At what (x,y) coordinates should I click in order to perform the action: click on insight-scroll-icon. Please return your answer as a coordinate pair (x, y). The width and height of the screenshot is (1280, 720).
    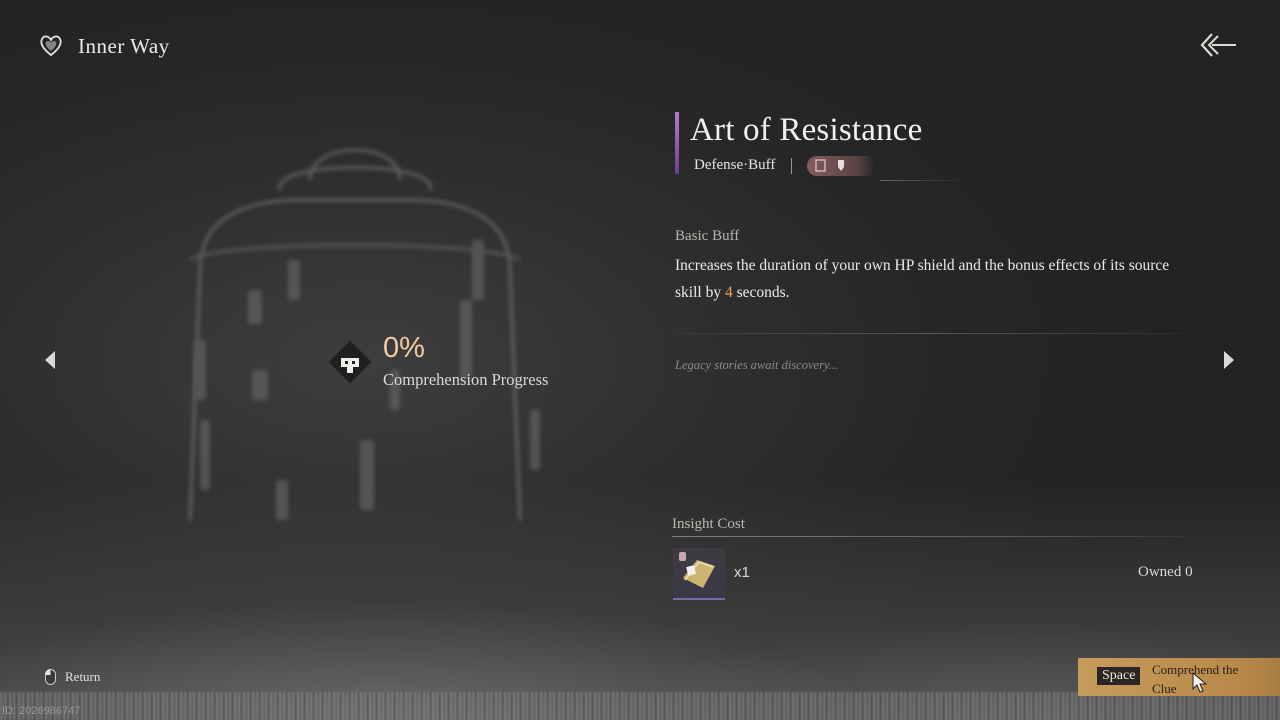
    Looking at the image, I should click on (697, 570).